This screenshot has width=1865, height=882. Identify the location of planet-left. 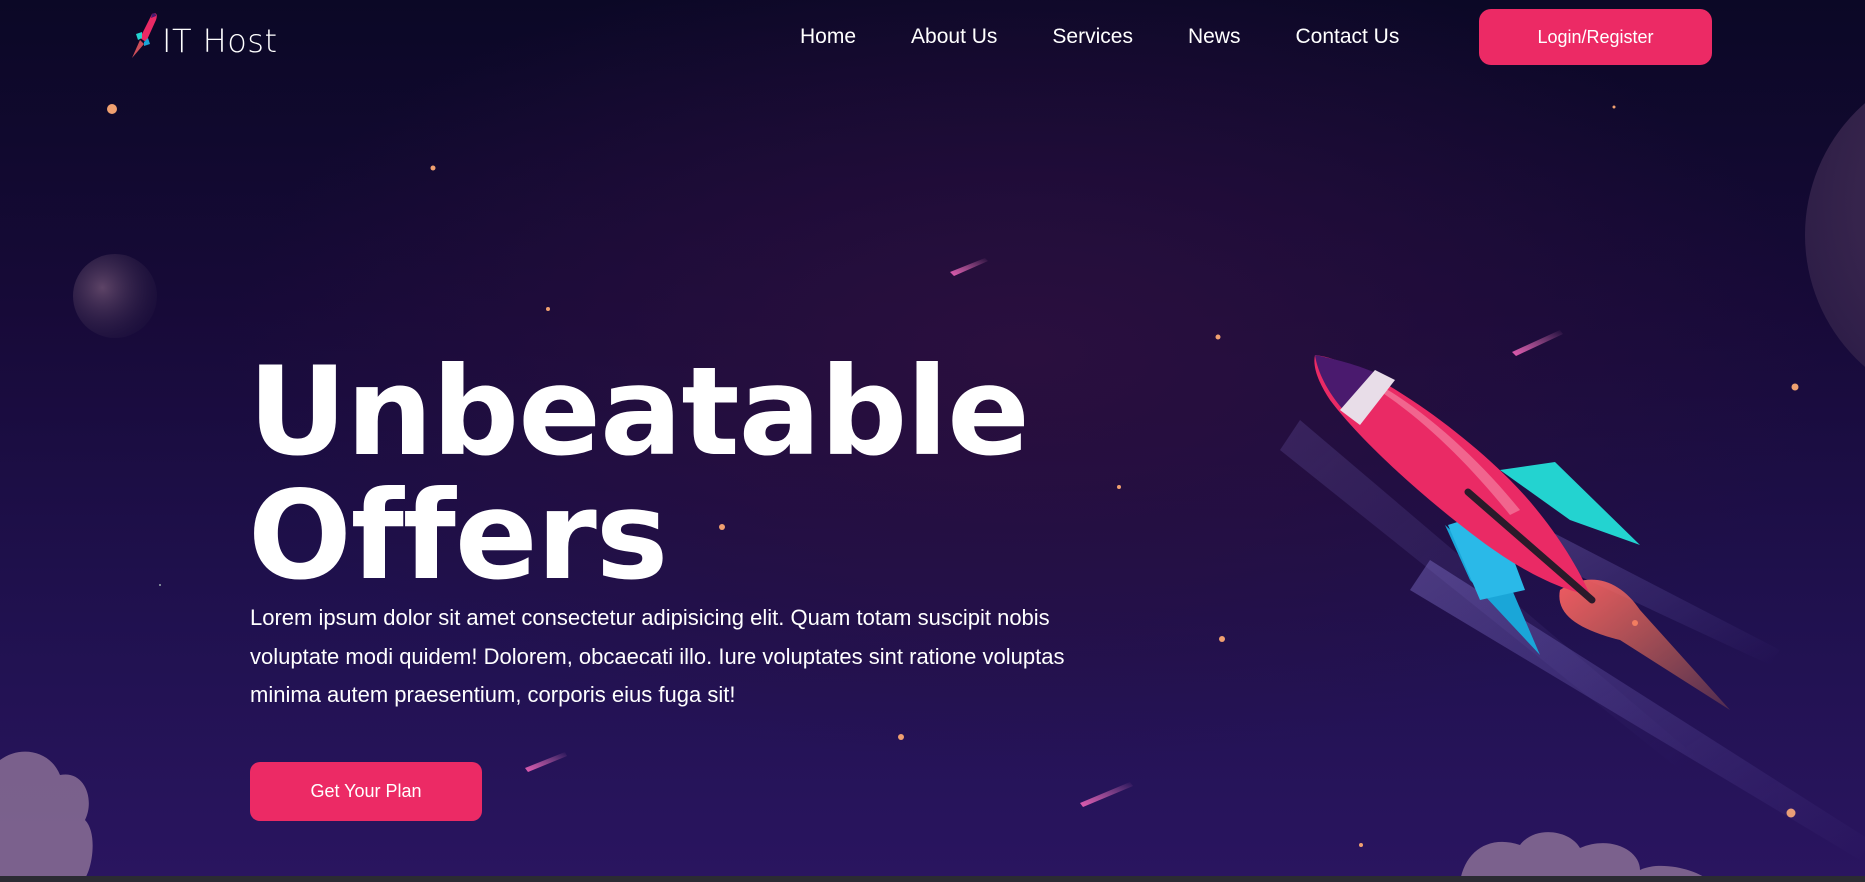
(115, 296).